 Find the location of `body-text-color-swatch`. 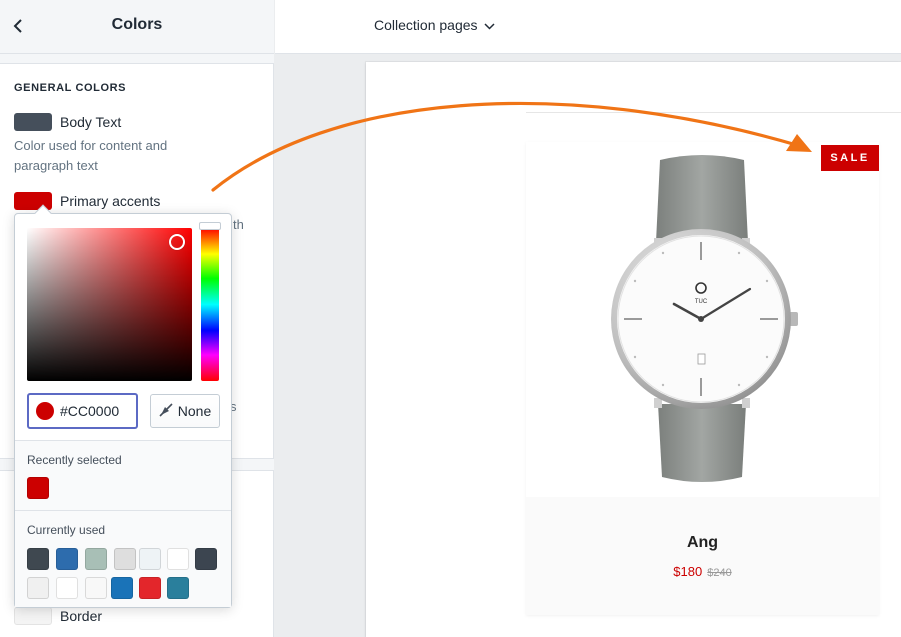

body-text-color-swatch is located at coordinates (33, 122).